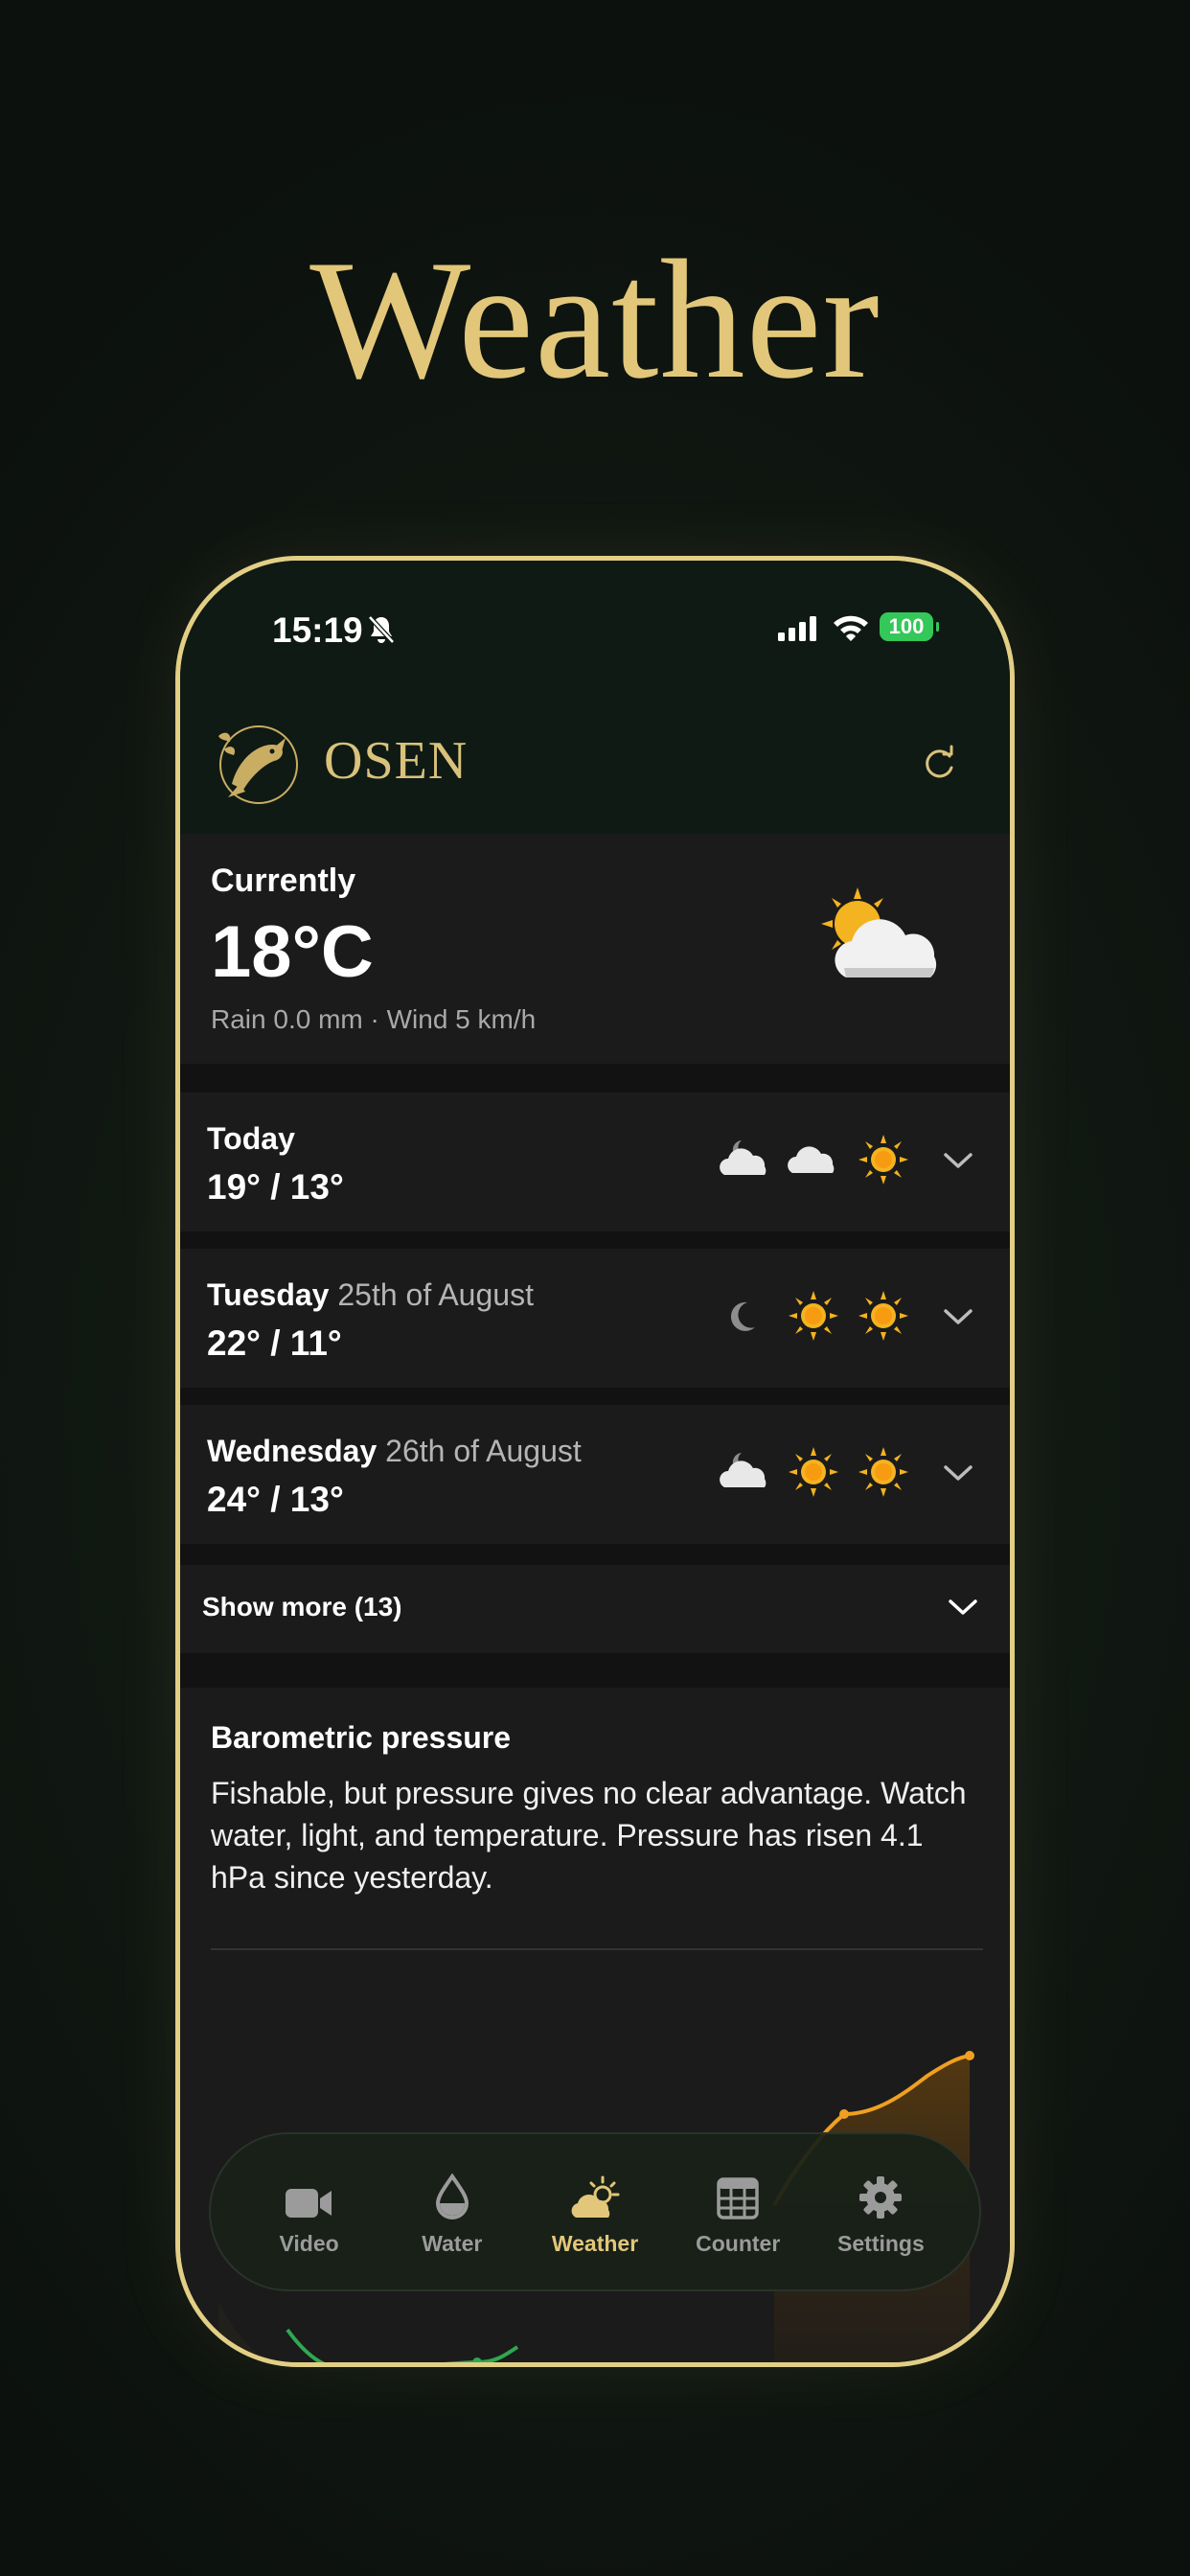 The width and height of the screenshot is (1190, 2576). I want to click on bottom-navigation: Video Water Weather Counter Settings, so click(595, 2211).